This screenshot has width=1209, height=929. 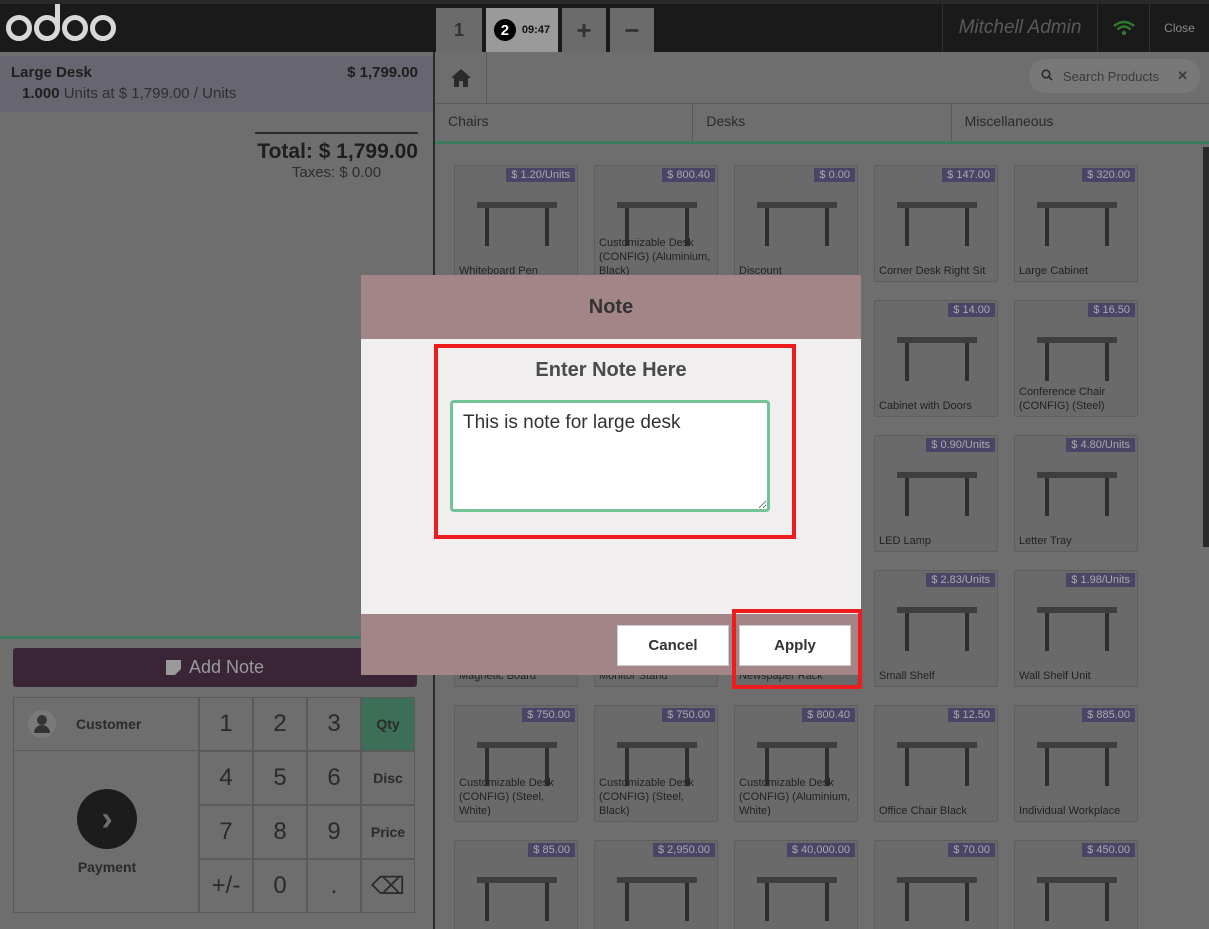 What do you see at coordinates (1019, 28) in the screenshot?
I see `user-name: Mitchell Admin` at bounding box center [1019, 28].